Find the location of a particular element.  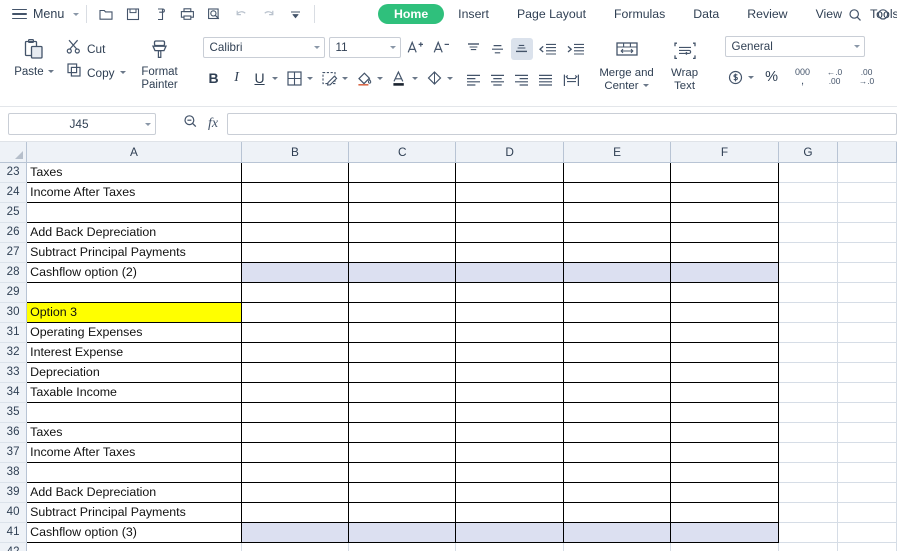

font-size-select: 11 is located at coordinates (364, 47).